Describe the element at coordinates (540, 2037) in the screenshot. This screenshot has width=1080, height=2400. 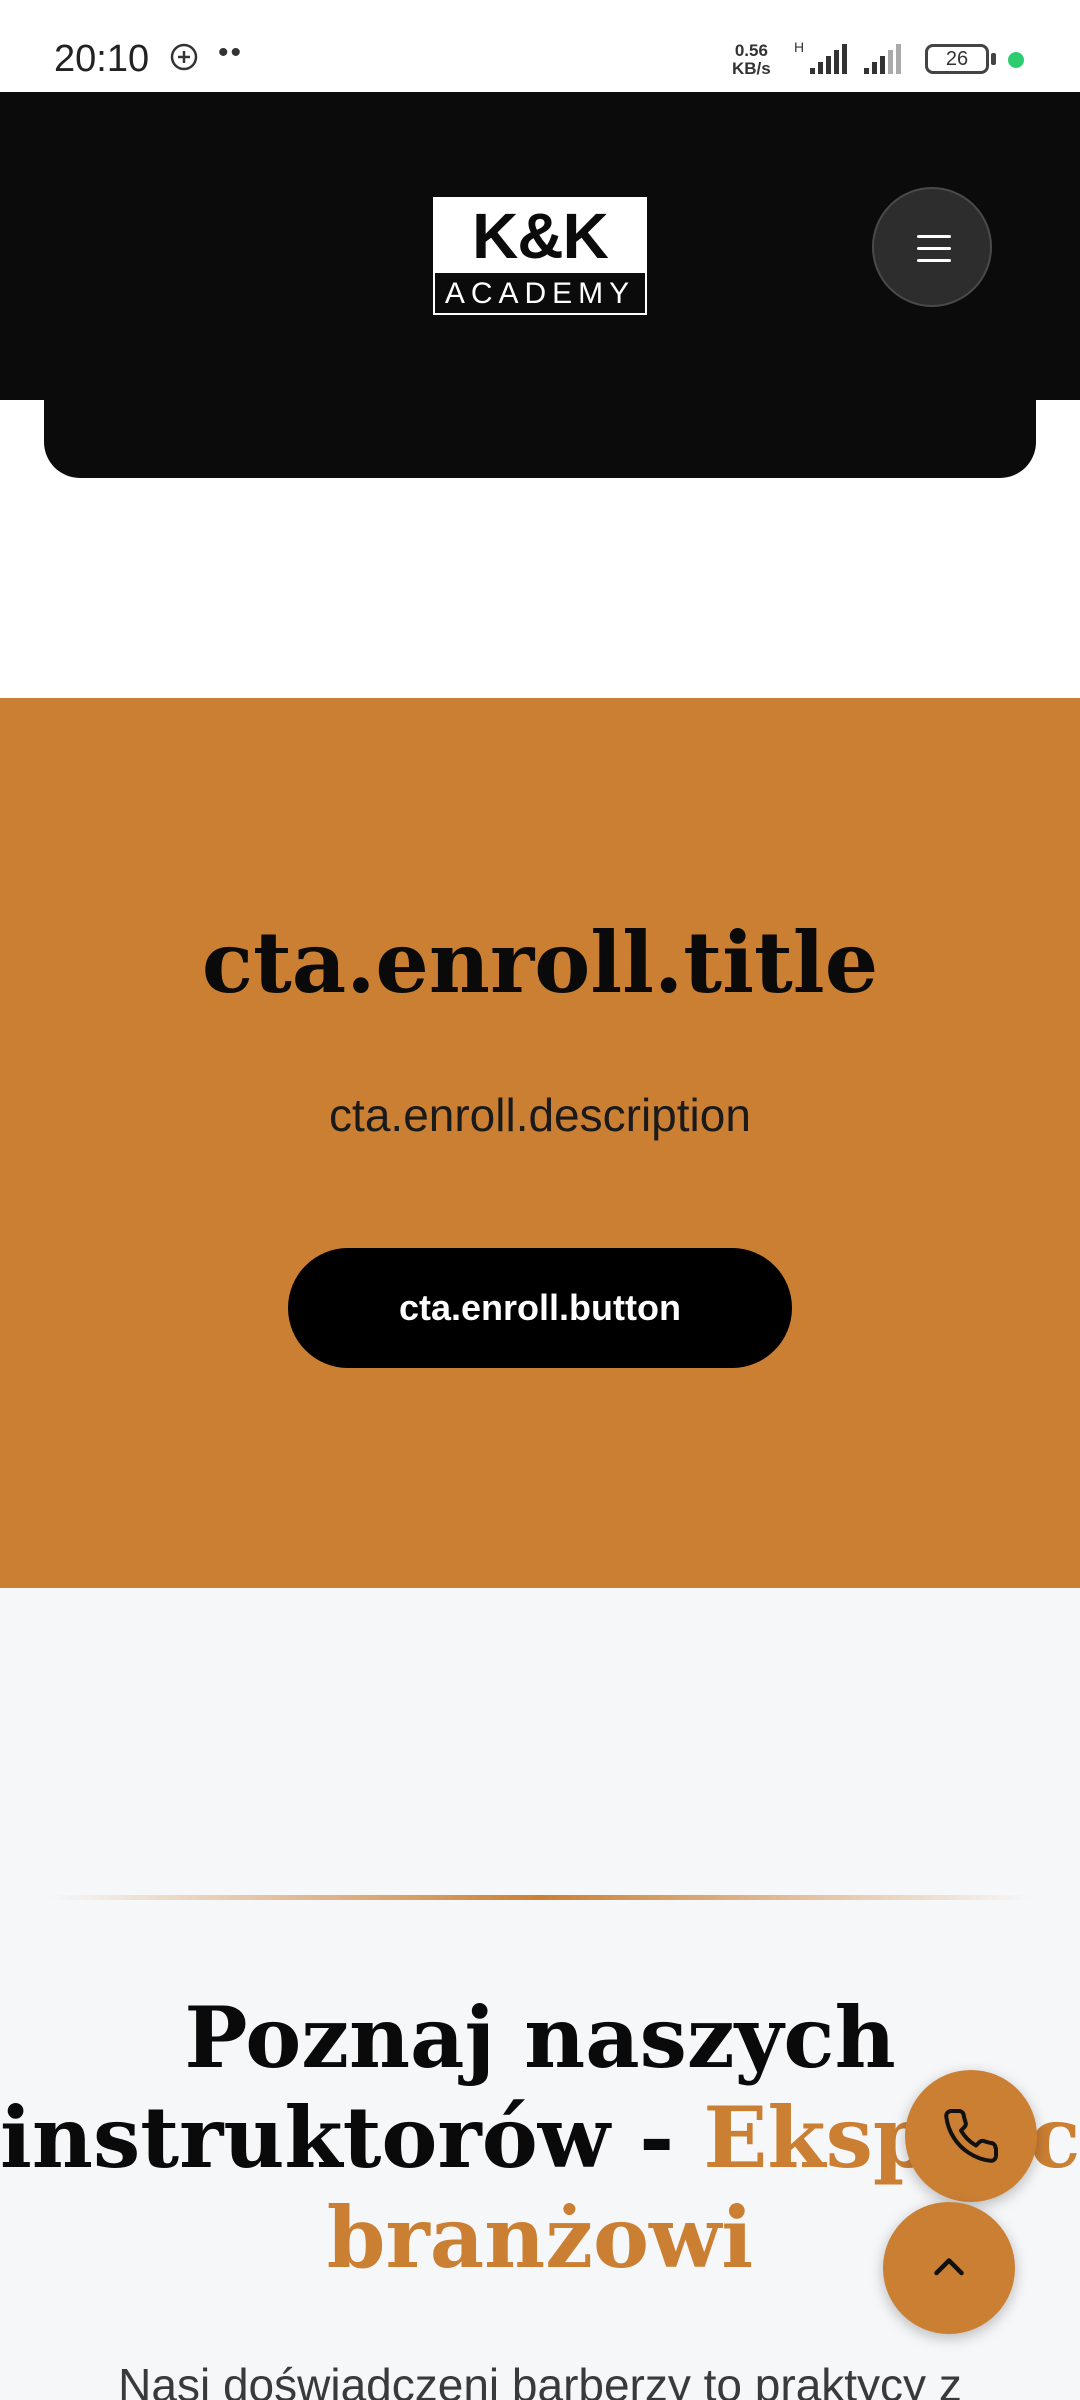
I see `instructors-heading-line1: Poznaj naszych` at that location.